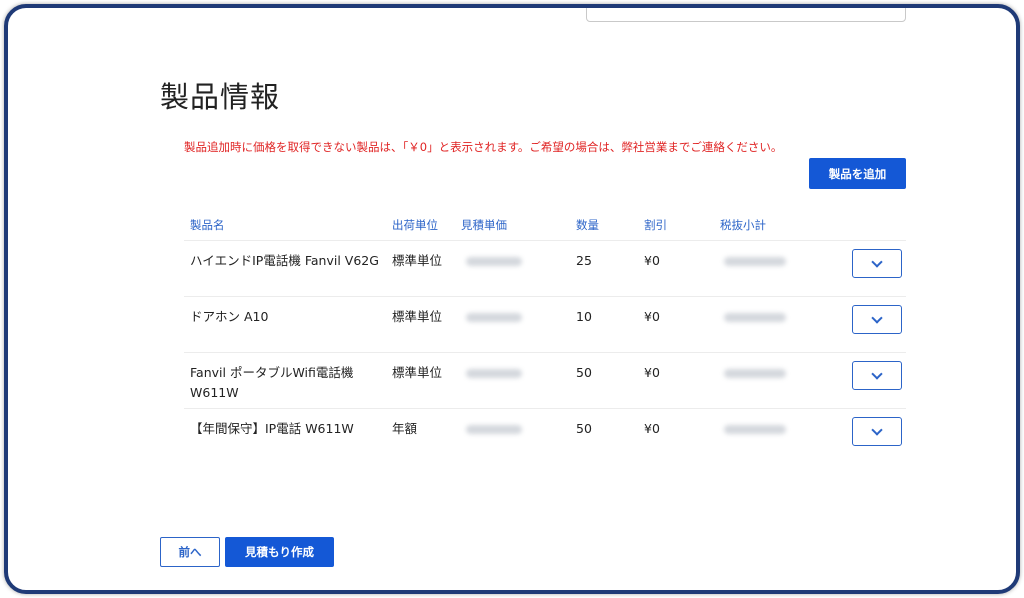  What do you see at coordinates (743, 225) in the screenshot?
I see `header-subtotal: 税抜小計` at bounding box center [743, 225].